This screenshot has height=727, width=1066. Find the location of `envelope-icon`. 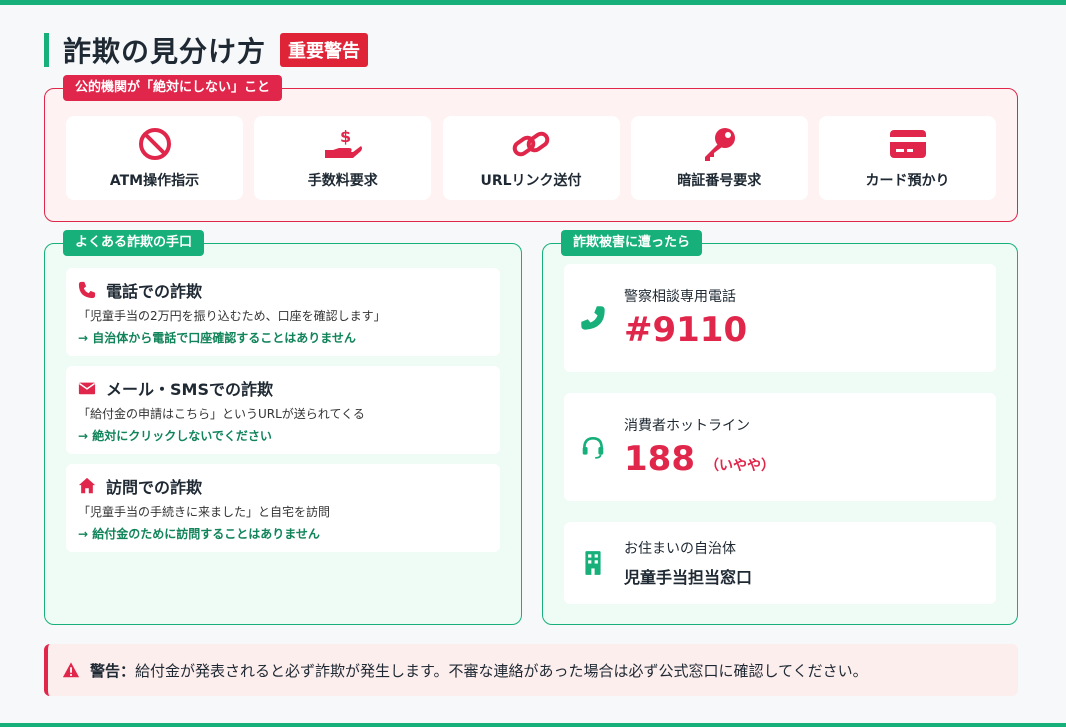

envelope-icon is located at coordinates (87, 388).